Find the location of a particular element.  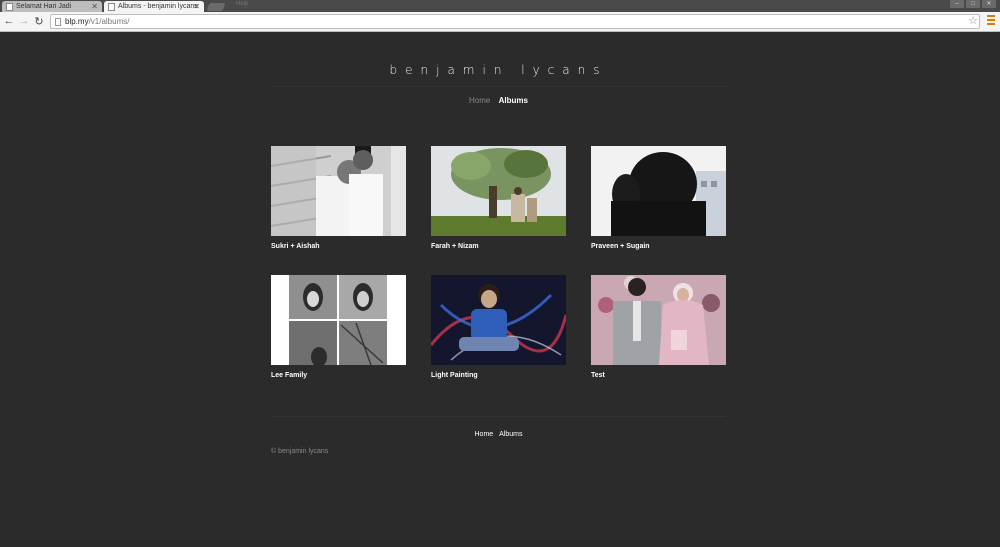

album-card: Light Painting is located at coordinates (498, 327).